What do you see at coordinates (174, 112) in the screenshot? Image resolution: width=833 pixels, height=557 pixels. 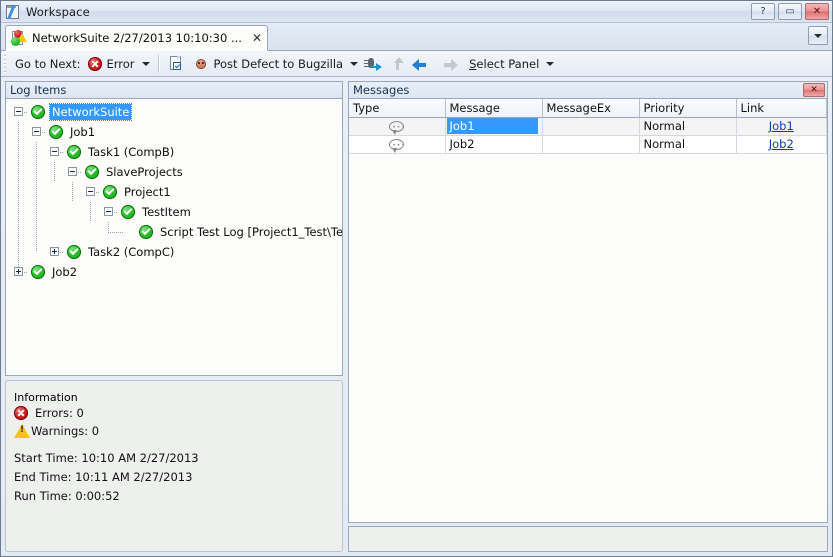 I see `tree-node: NetworkSuite` at bounding box center [174, 112].